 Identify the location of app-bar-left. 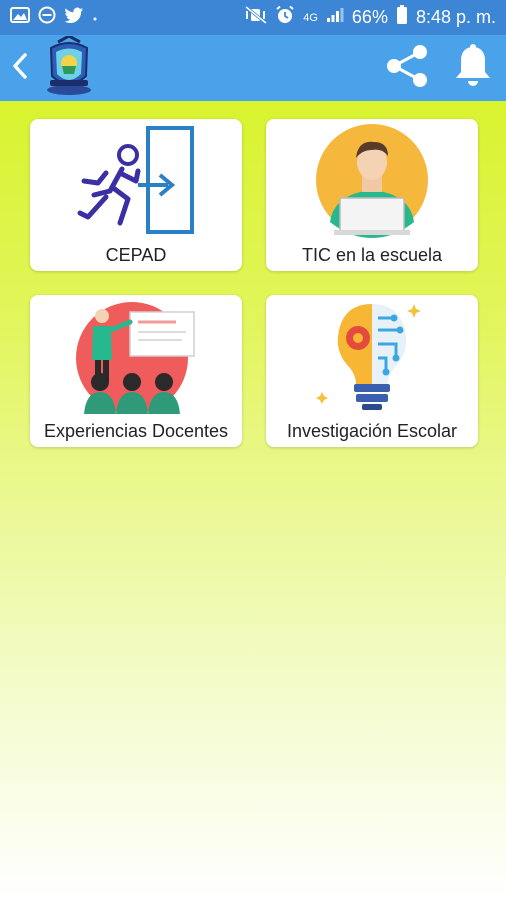
(52, 67).